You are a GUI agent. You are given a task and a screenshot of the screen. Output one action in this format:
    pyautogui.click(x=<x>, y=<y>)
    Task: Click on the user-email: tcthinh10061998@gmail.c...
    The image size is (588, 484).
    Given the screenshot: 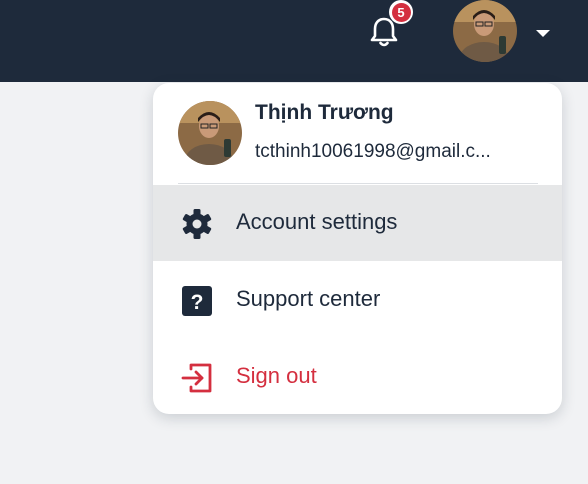 What is the action you would take?
    pyautogui.click(x=373, y=151)
    